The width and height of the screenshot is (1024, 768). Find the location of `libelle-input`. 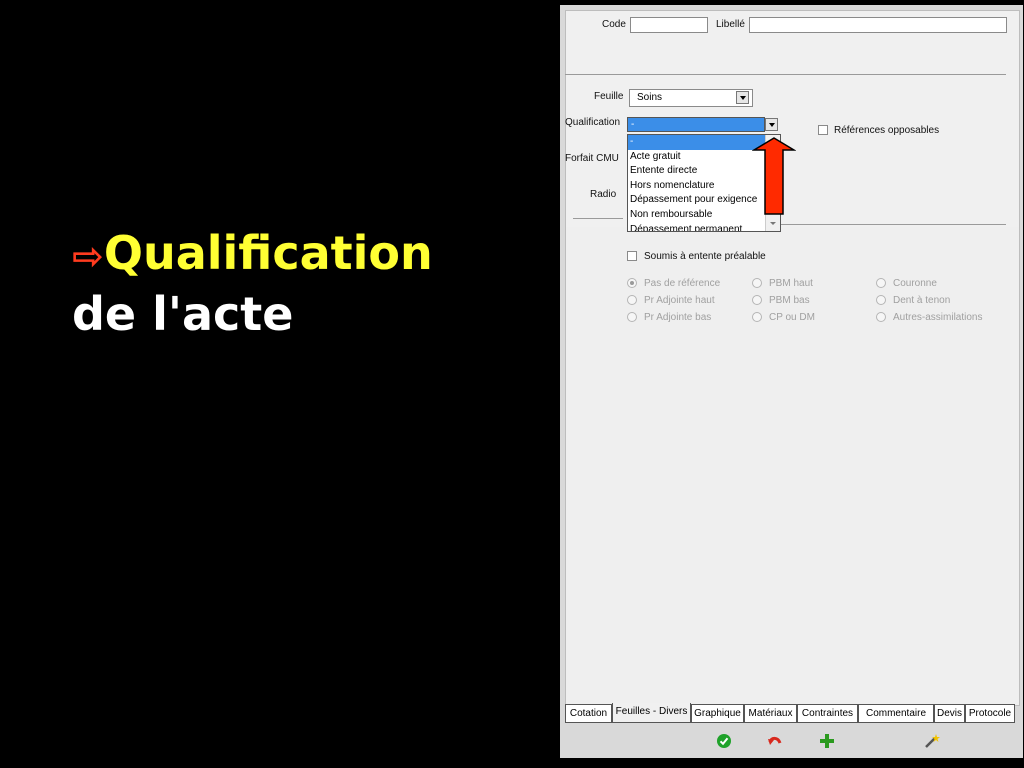

libelle-input is located at coordinates (878, 25).